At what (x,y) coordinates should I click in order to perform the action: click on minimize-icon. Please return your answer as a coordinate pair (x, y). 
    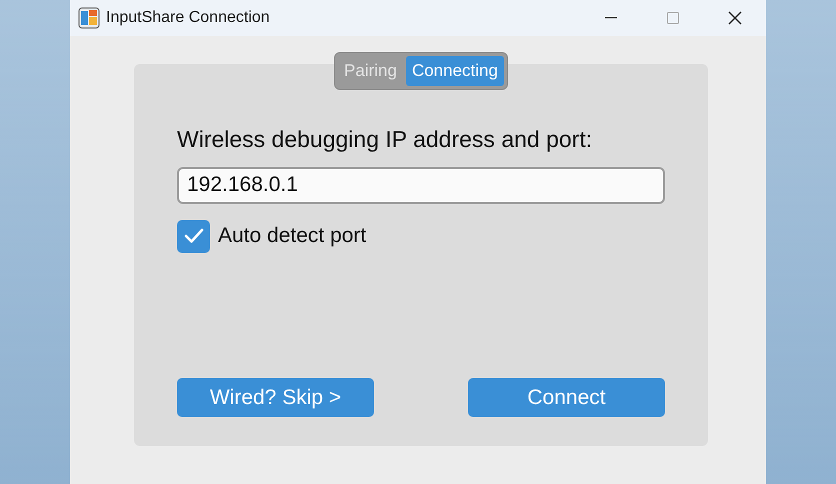
    Looking at the image, I should click on (611, 18).